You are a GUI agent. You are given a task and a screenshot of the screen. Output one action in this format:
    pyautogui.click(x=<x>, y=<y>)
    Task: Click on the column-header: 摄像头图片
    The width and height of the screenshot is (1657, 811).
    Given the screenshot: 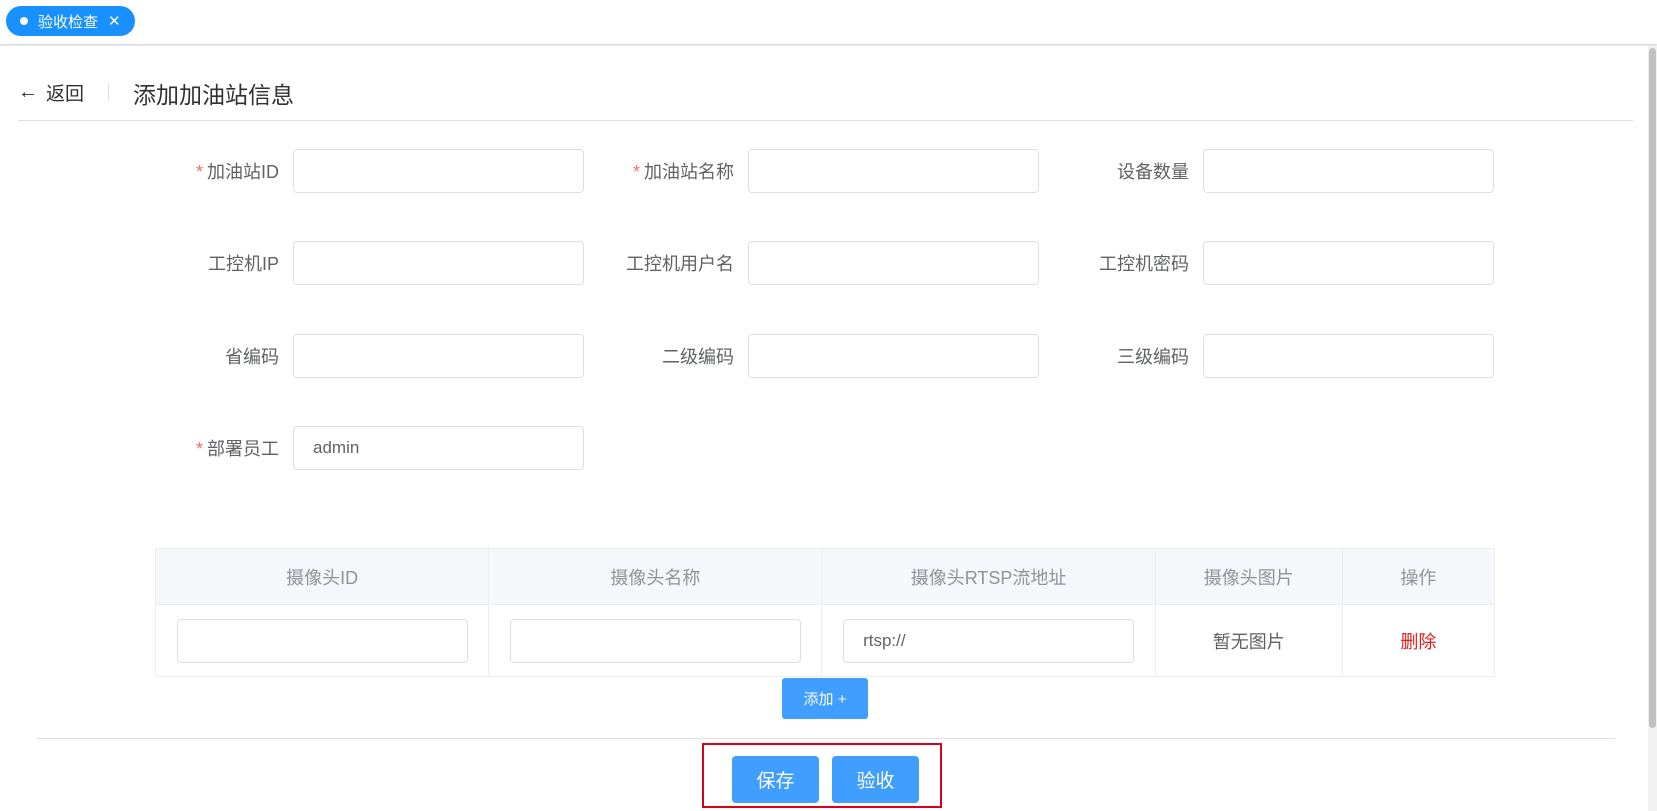 What is the action you would take?
    pyautogui.click(x=1248, y=577)
    